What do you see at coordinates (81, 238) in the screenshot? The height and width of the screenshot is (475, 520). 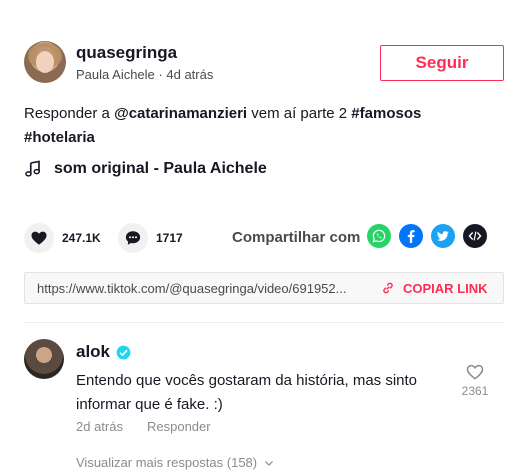 I see `like-count: 247.1K` at bounding box center [81, 238].